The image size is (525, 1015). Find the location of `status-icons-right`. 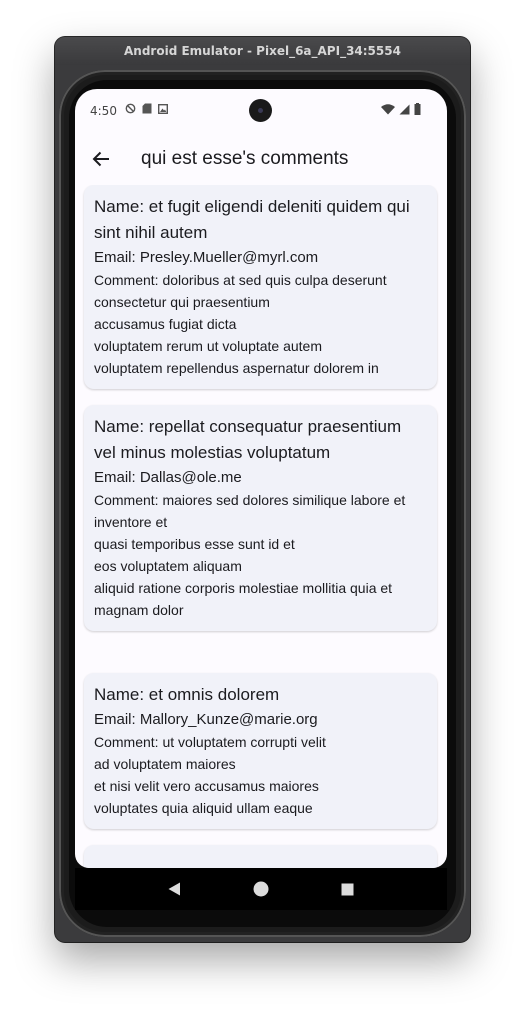

status-icons-right is located at coordinates (401, 109).